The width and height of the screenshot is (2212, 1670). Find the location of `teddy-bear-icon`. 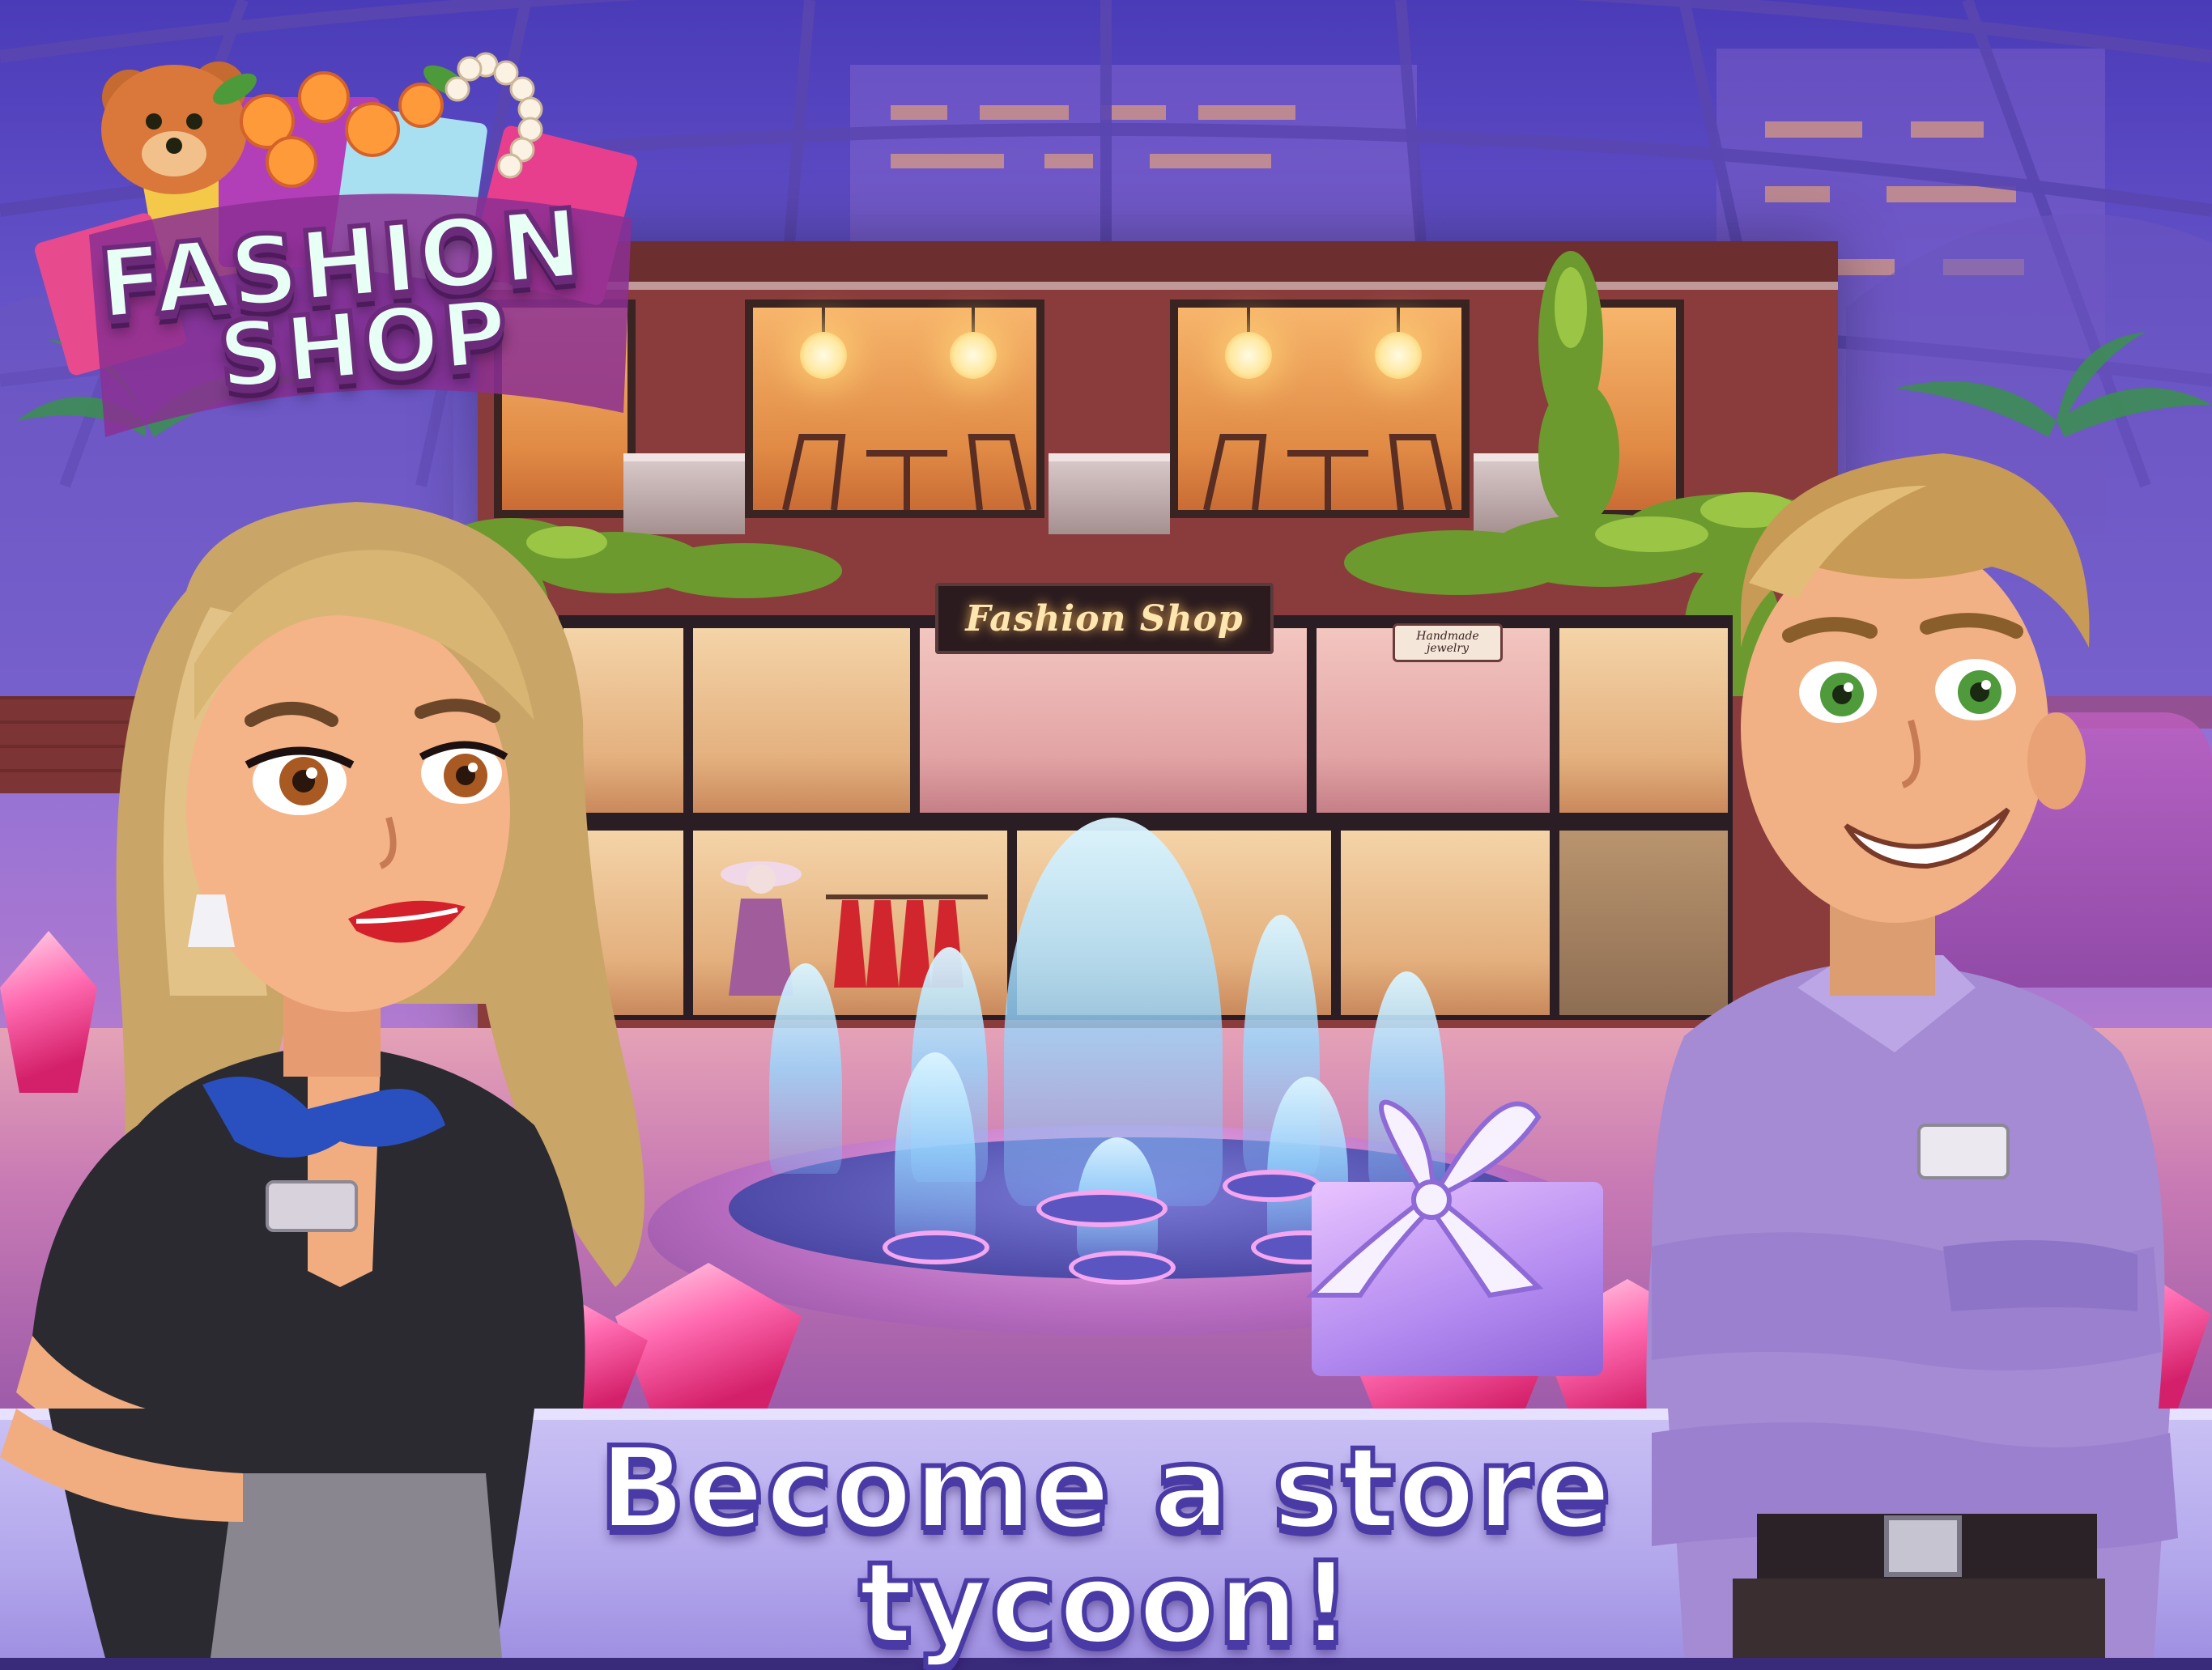

teddy-bear-icon is located at coordinates (174, 128).